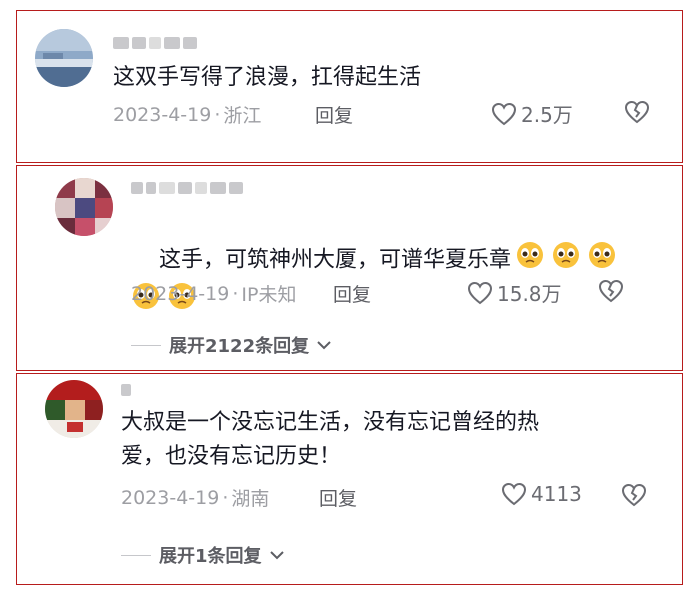 This screenshot has height=604, width=700. Describe the element at coordinates (547, 115) in the screenshot. I see `like-count: 2.5万` at that location.